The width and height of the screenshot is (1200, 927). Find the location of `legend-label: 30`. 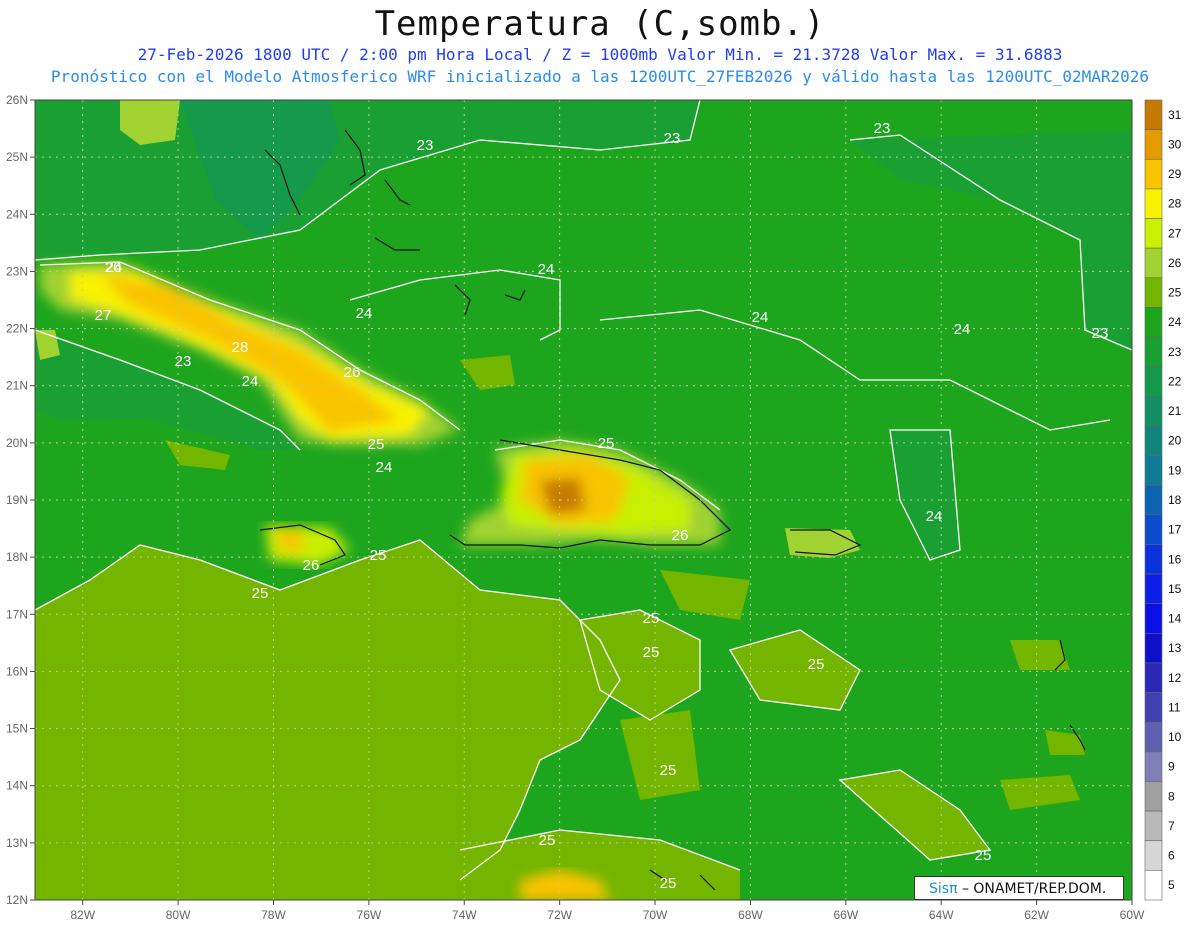

legend-label: 30 is located at coordinates (1175, 144).